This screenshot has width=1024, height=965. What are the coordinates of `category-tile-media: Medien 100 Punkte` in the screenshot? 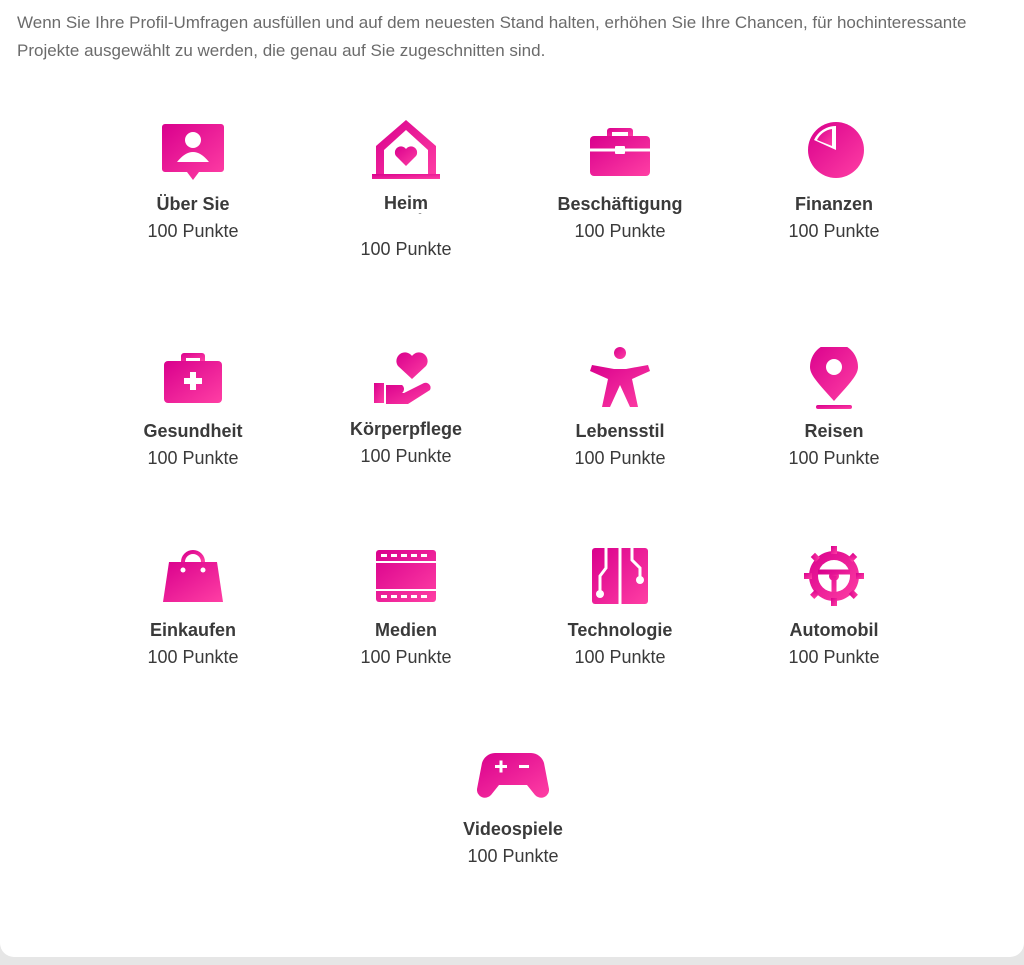 It's located at (406, 607).